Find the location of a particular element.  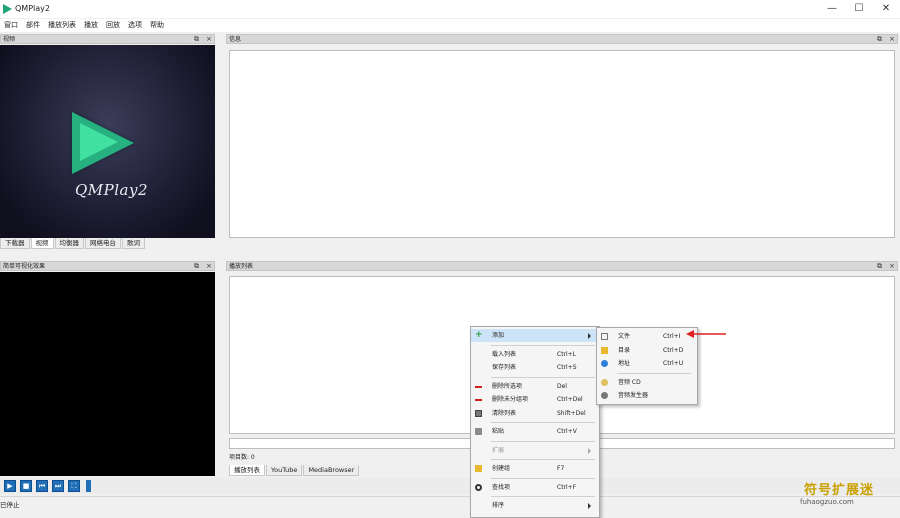

context-menu-item: 载入列表 Ctrl+L is located at coordinates (534, 354).